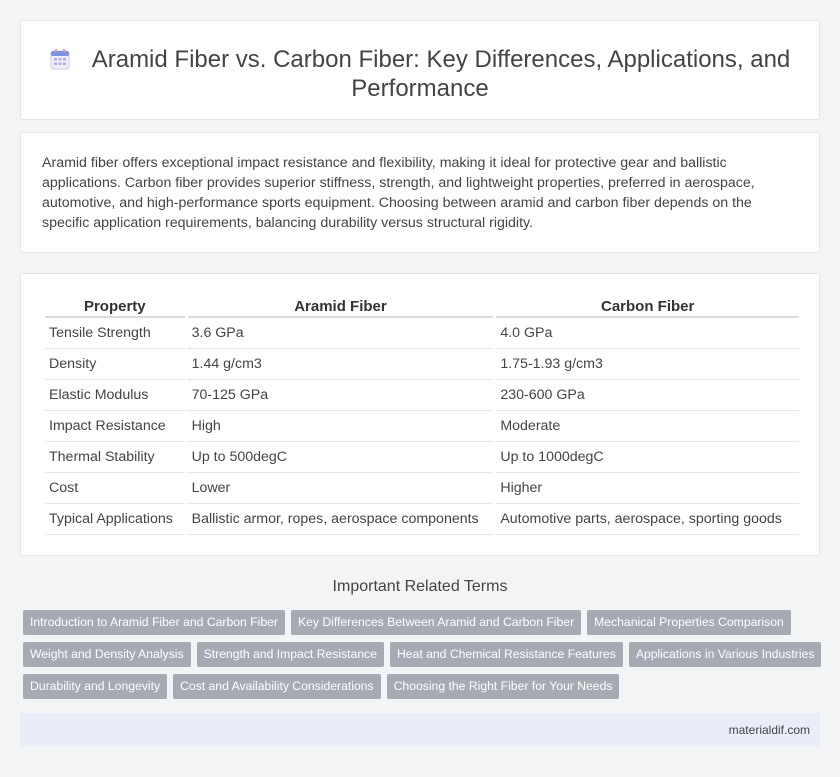  What do you see at coordinates (340, 457) in the screenshot?
I see `aramid-cell: Up to 500degC` at bounding box center [340, 457].